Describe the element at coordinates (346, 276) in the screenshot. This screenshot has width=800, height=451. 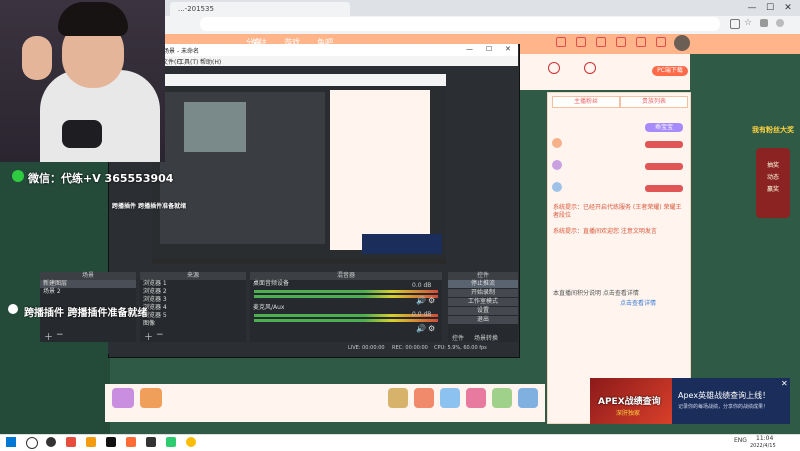
I see `mixer-panel-title: 混音器` at that location.